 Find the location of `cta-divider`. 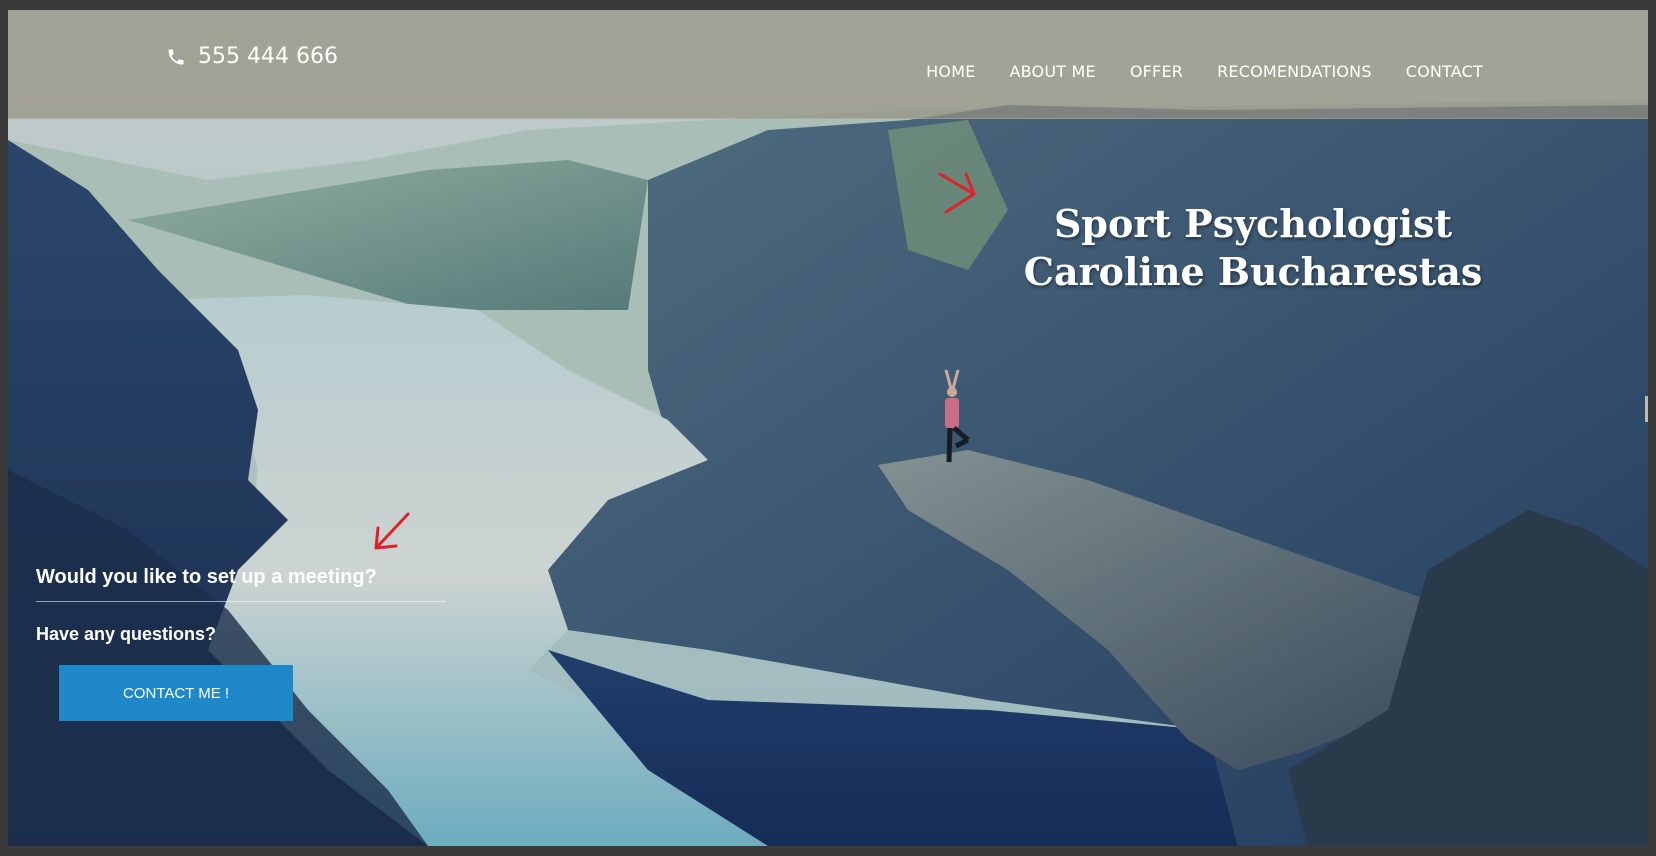

cta-divider is located at coordinates (241, 601).